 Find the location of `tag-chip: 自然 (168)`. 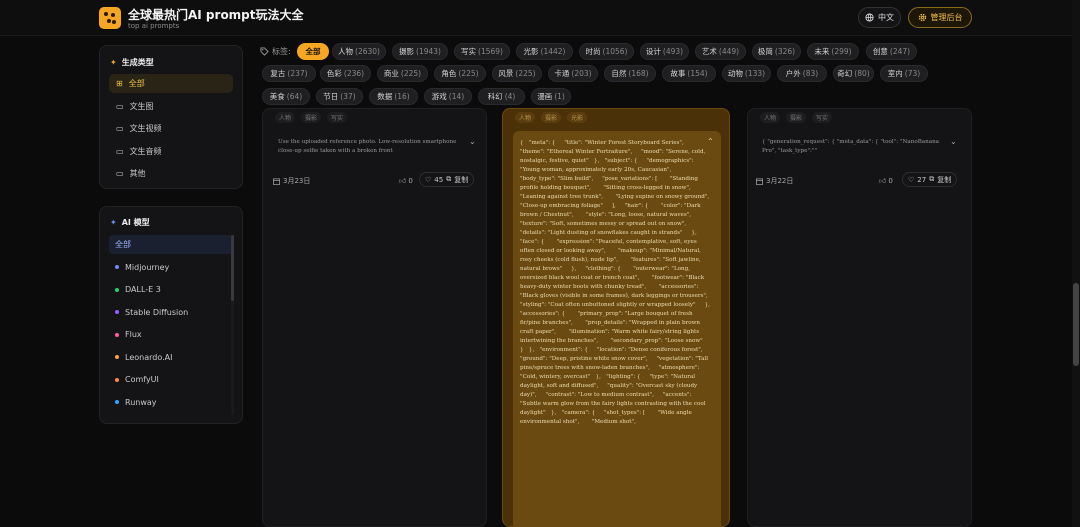

tag-chip: 自然 (168) is located at coordinates (630, 73).